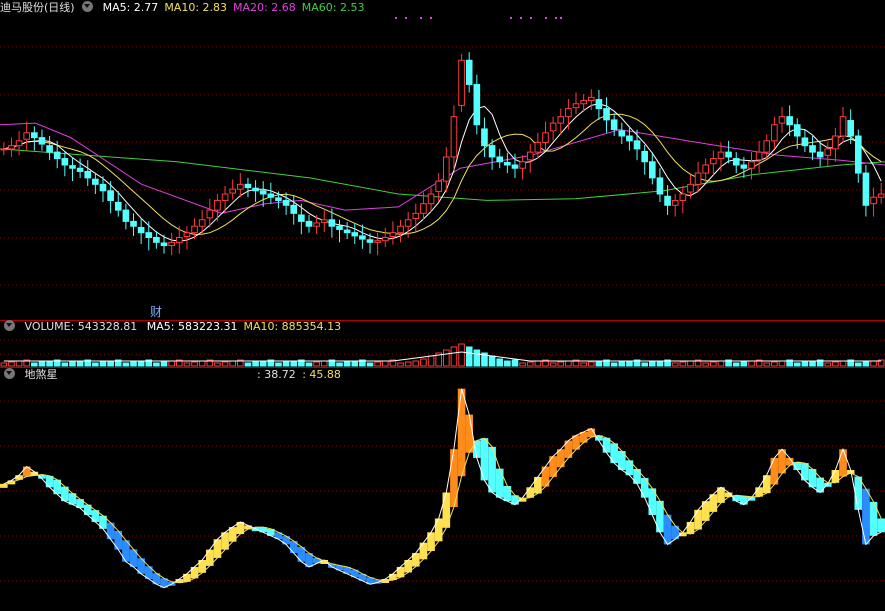 The height and width of the screenshot is (611, 885). I want to click on indicator-value-white: : 38.72, so click(276, 374).